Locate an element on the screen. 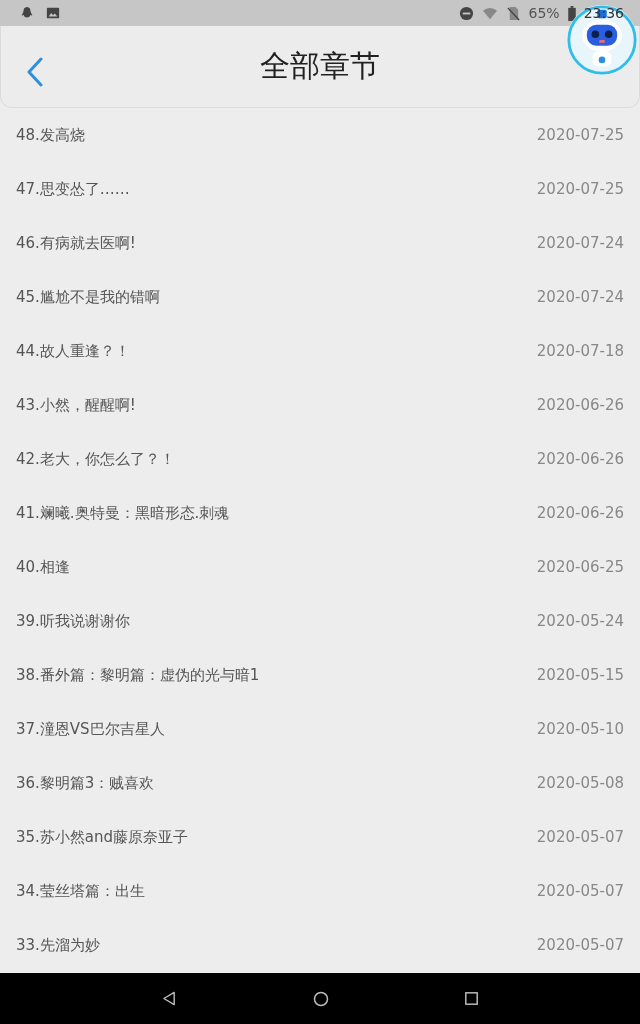 The height and width of the screenshot is (1024, 640). image-icon is located at coordinates (53, 13).